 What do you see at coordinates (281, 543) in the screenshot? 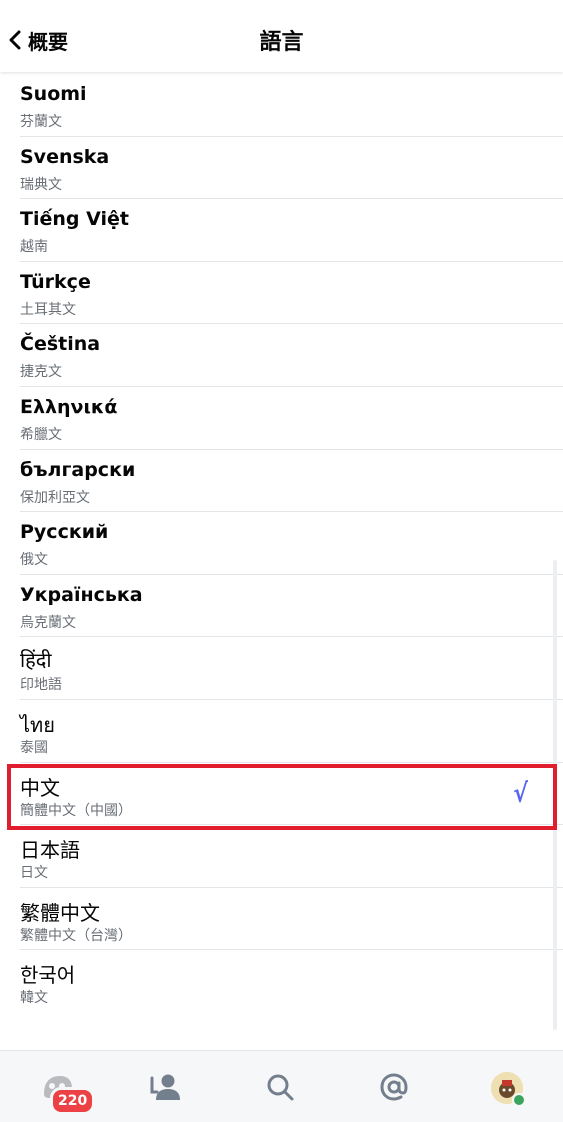
I see `language-row-russian: Русский 俄文` at bounding box center [281, 543].